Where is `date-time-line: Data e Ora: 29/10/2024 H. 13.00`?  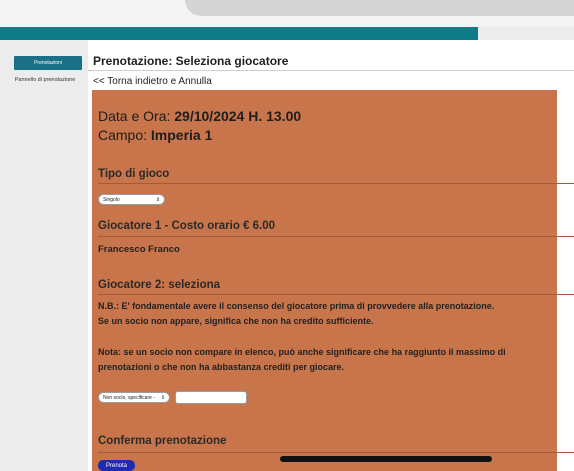
date-time-line: Data e Ora: 29/10/2024 H. 13.00 is located at coordinates (199, 116).